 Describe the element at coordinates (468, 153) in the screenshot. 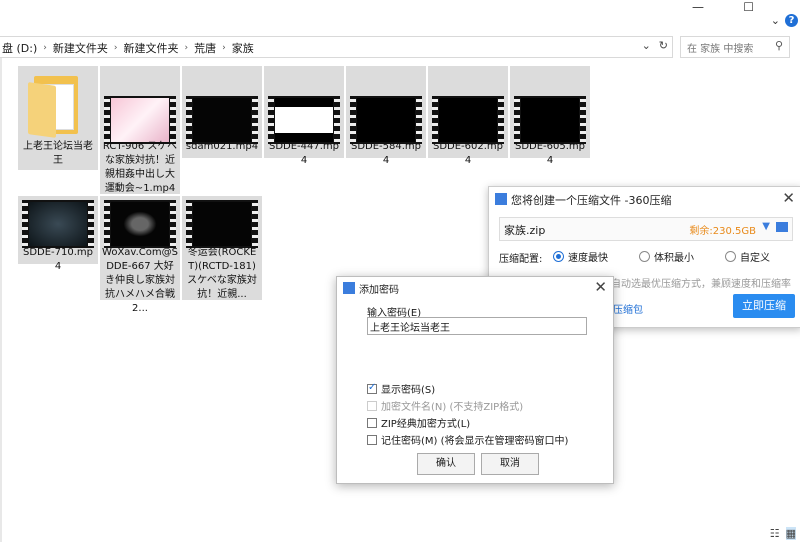

I see `file-name: SDDE-602.mp4` at that location.